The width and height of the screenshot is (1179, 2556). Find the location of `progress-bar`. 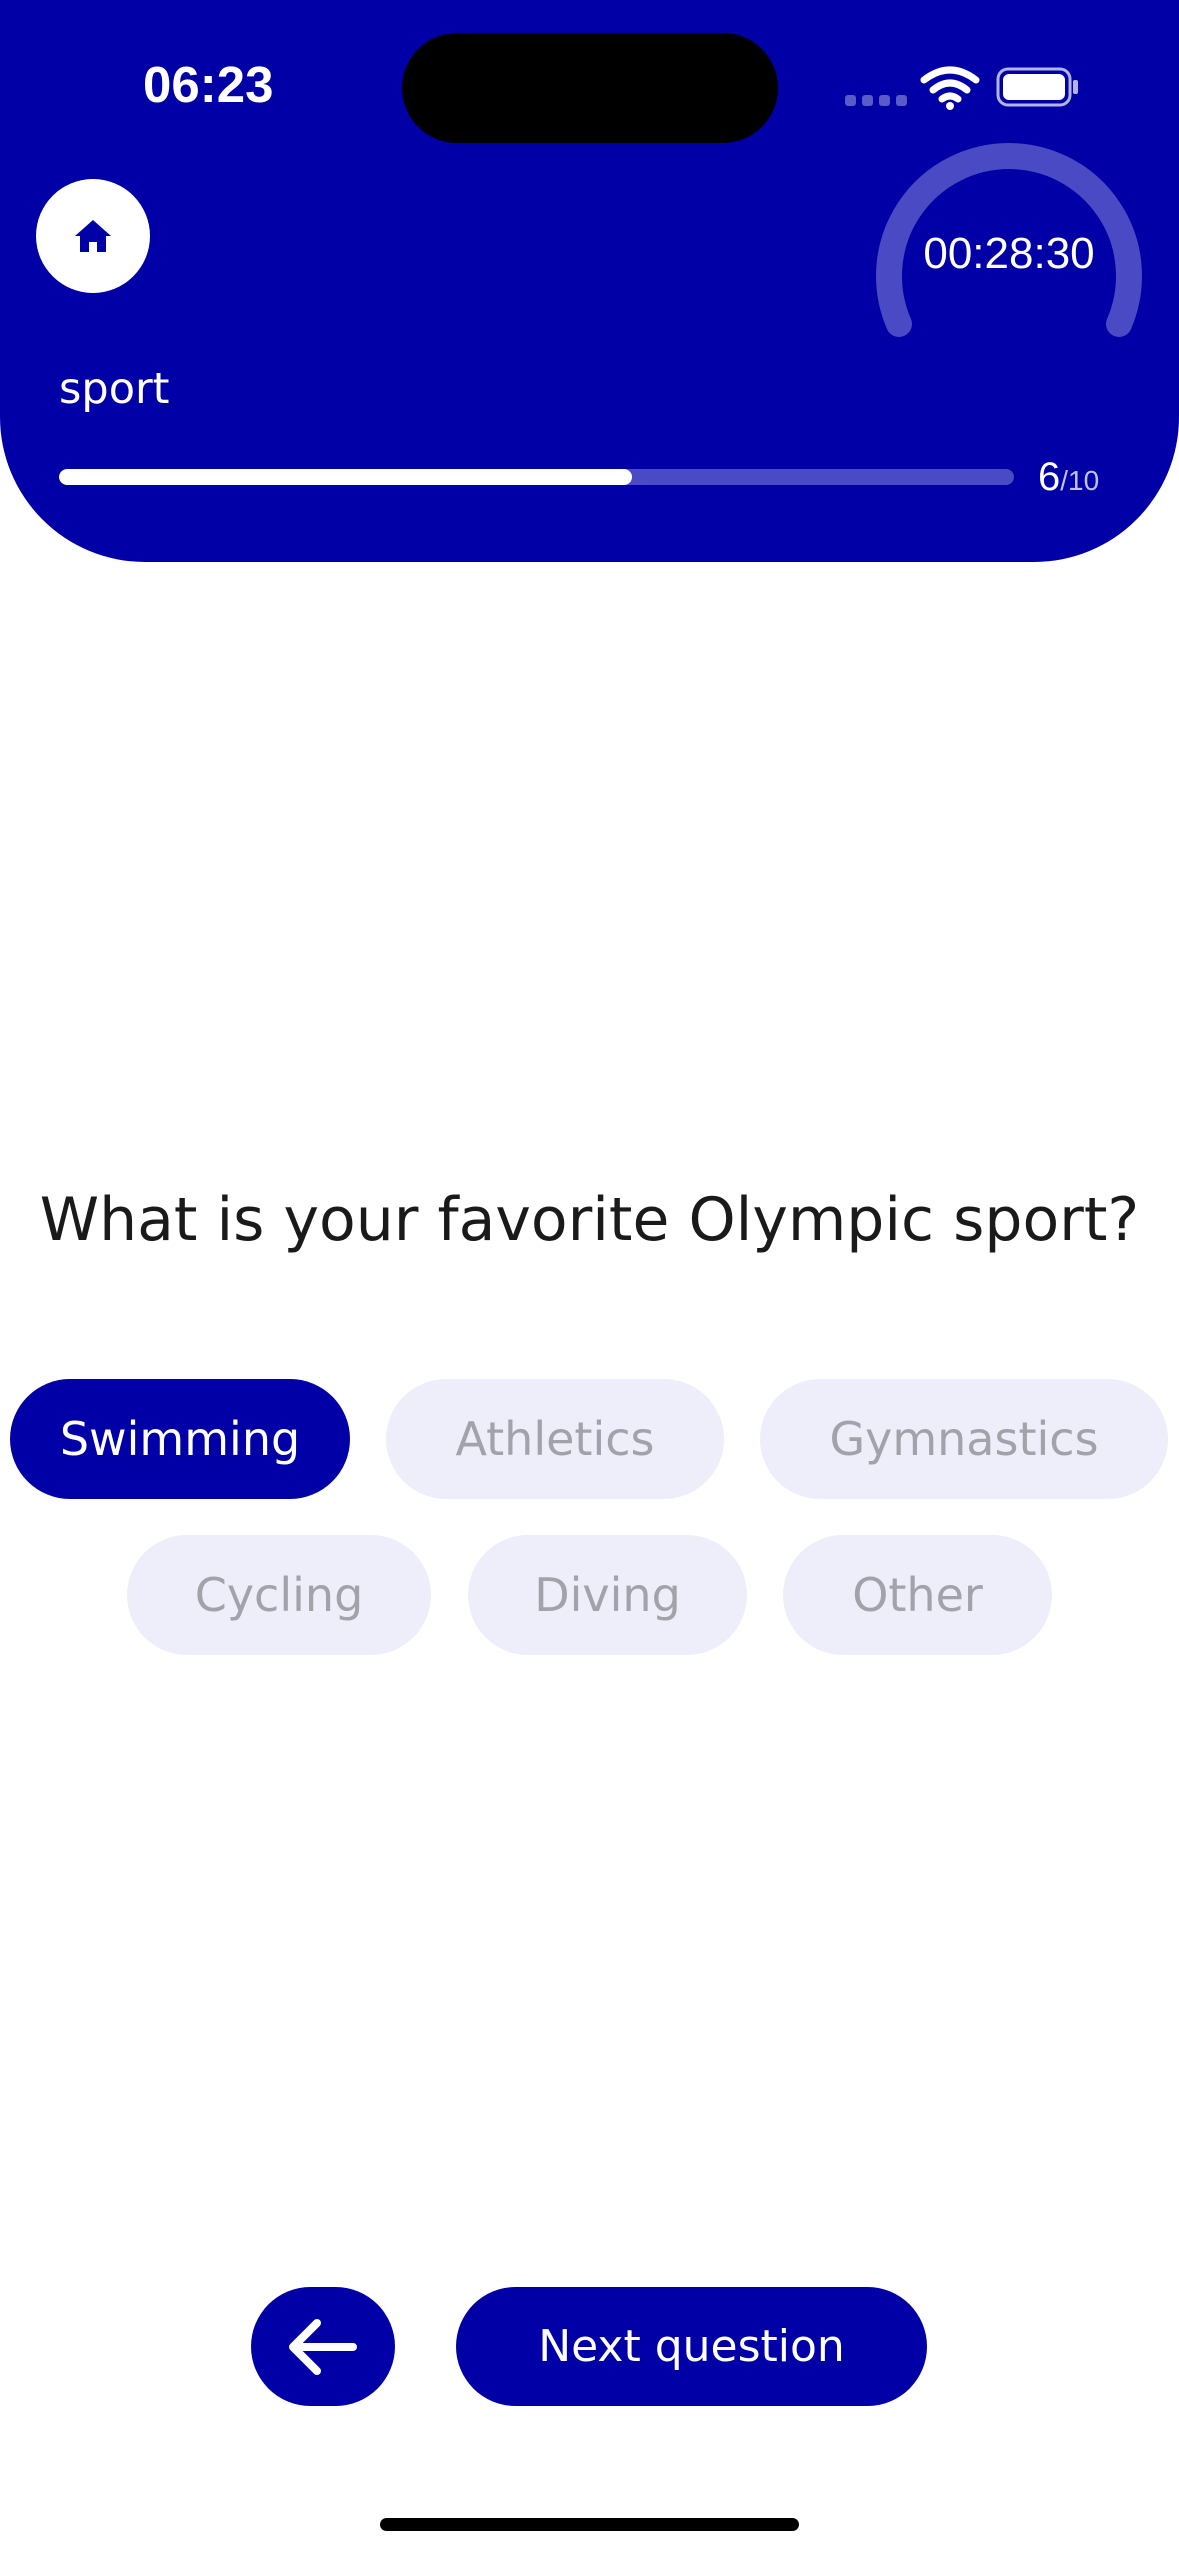

progress-bar is located at coordinates (536, 477).